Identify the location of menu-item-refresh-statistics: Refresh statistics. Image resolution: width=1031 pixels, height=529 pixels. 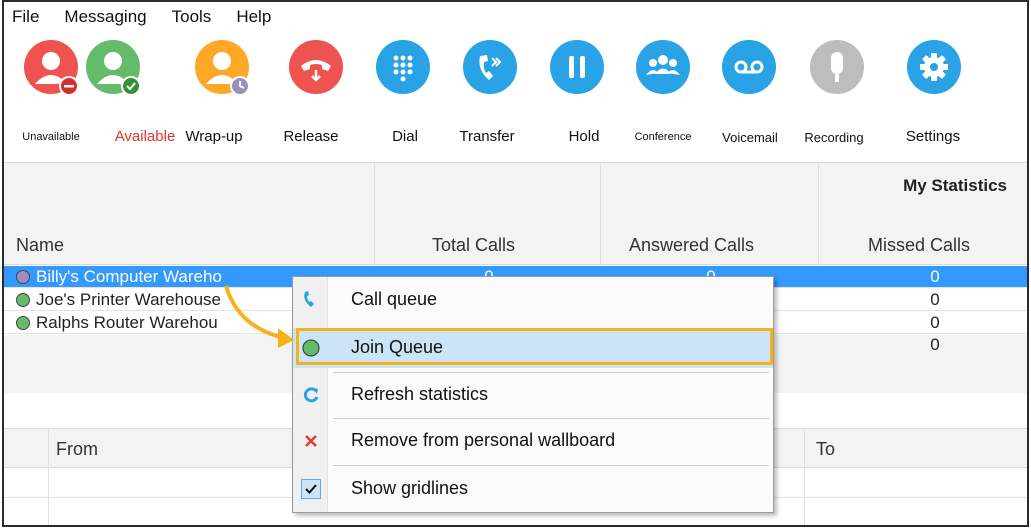
(533, 395).